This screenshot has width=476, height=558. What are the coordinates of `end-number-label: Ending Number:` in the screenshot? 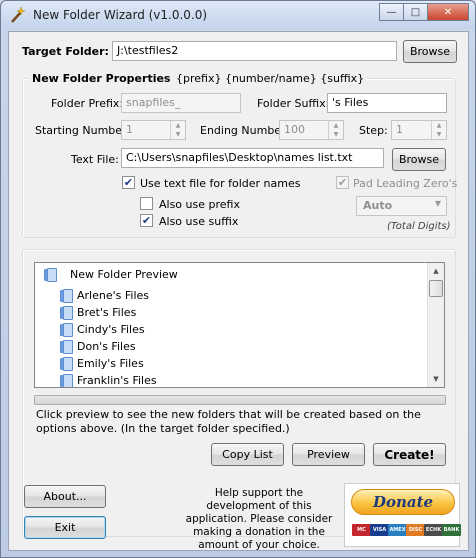 It's located at (245, 130).